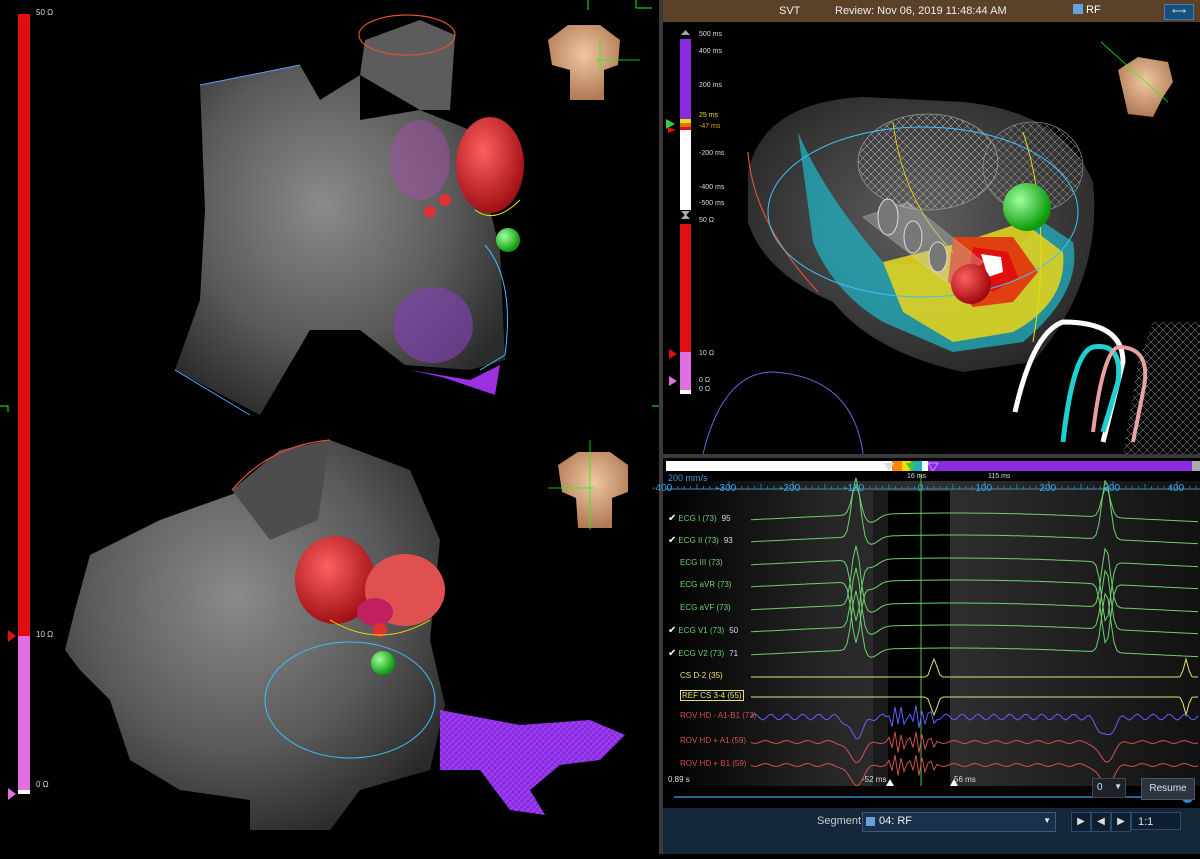 The width and height of the screenshot is (1200, 859). What do you see at coordinates (706, 220) in the screenshot?
I see `imp-right-label-top: 50 Ω` at bounding box center [706, 220].